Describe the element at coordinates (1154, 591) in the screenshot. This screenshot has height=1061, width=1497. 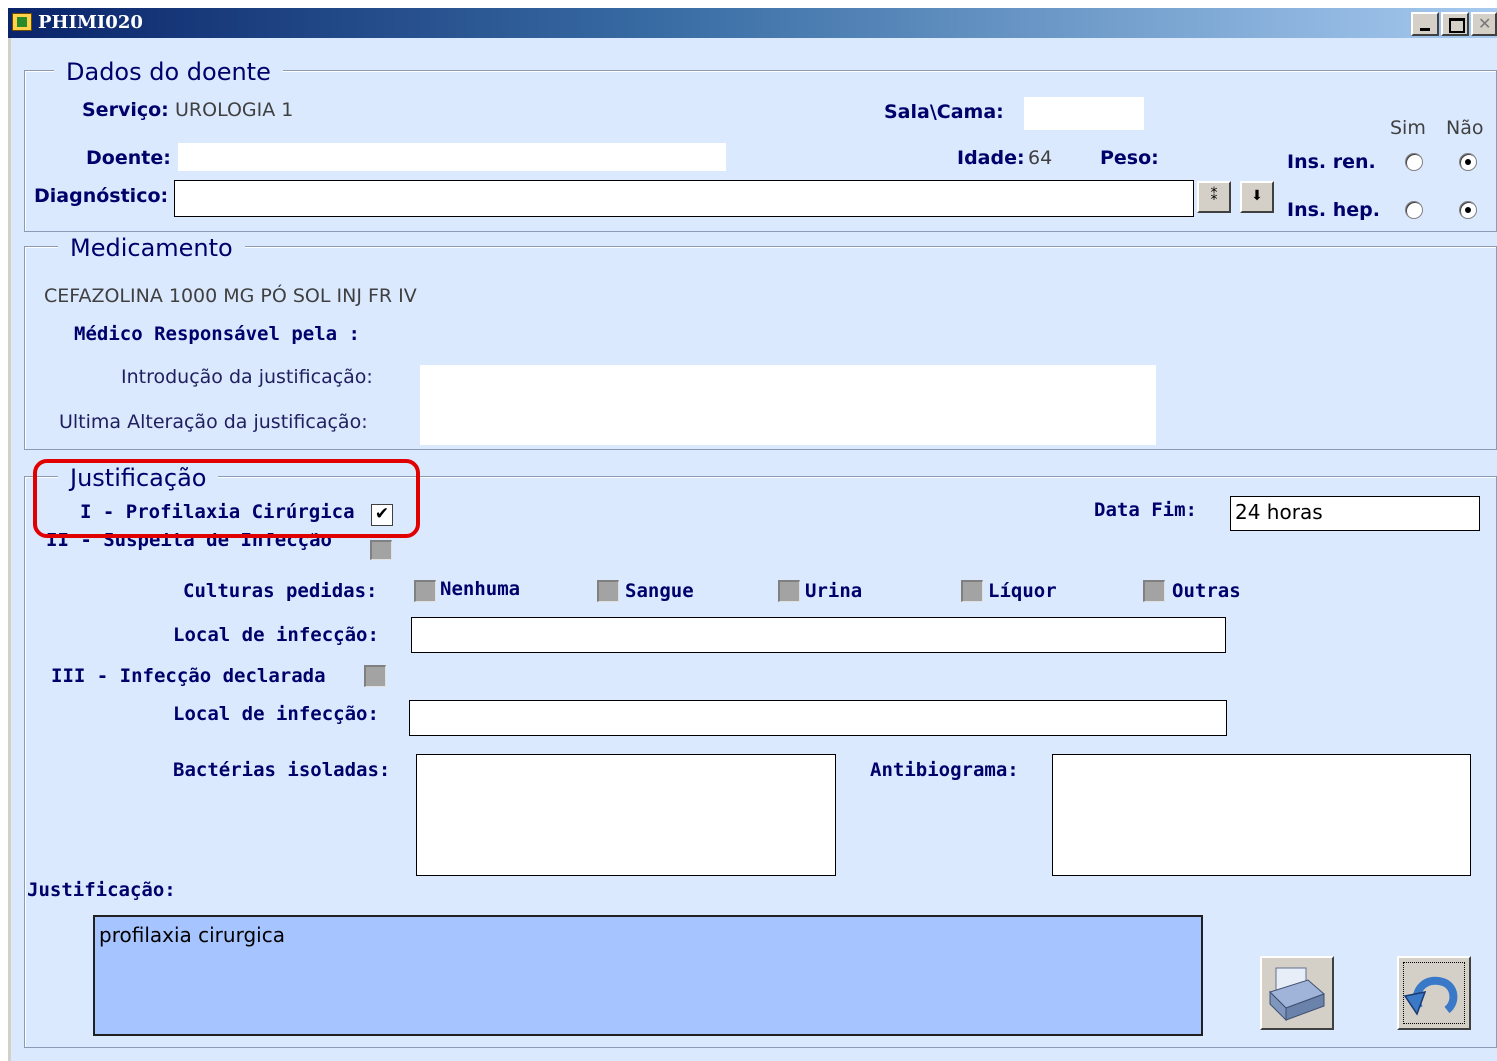
I see `cultura-outras-checkbox` at that location.